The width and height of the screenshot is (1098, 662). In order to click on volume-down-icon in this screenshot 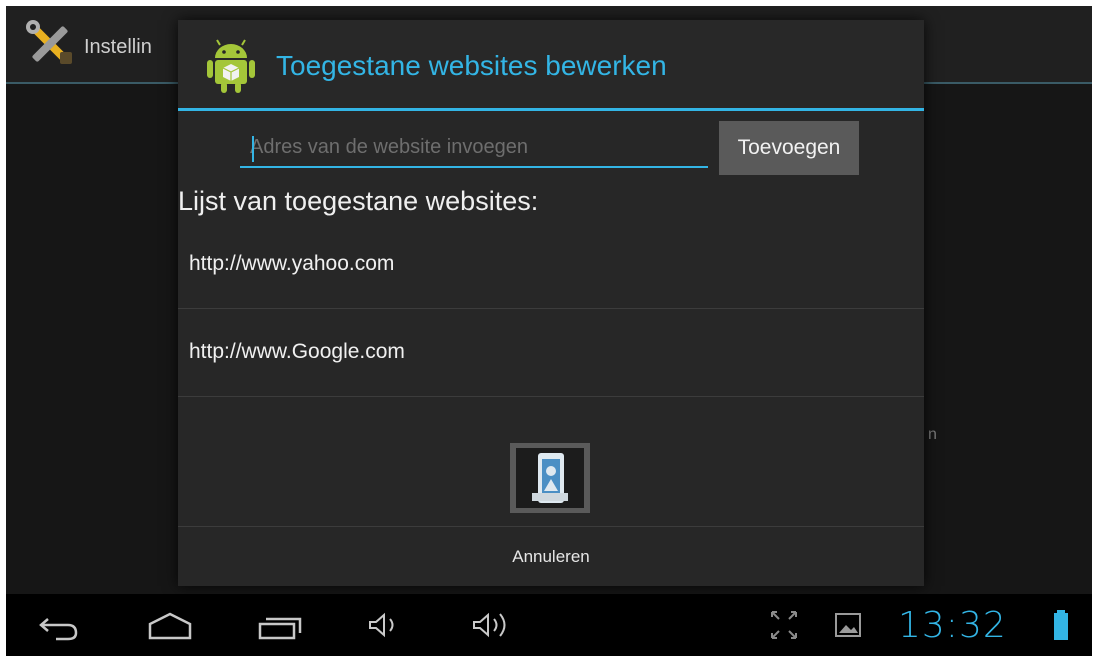, I will do `click(384, 625)`.